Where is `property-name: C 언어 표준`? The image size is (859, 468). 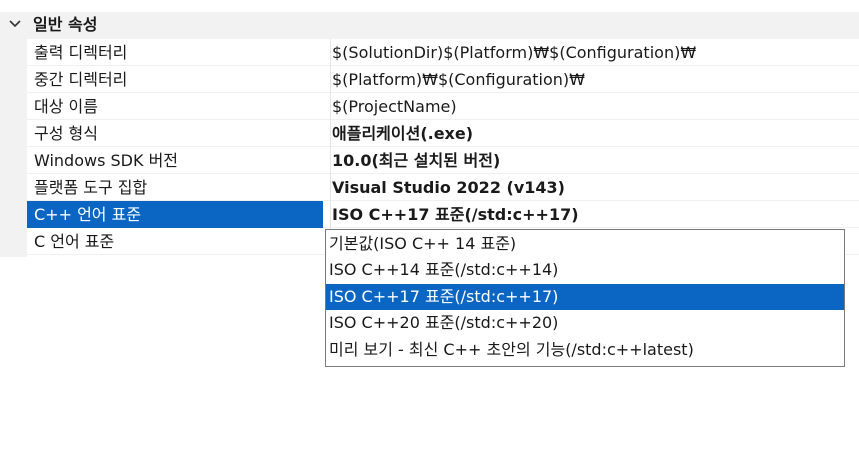 property-name: C 언어 표준 is located at coordinates (74, 241).